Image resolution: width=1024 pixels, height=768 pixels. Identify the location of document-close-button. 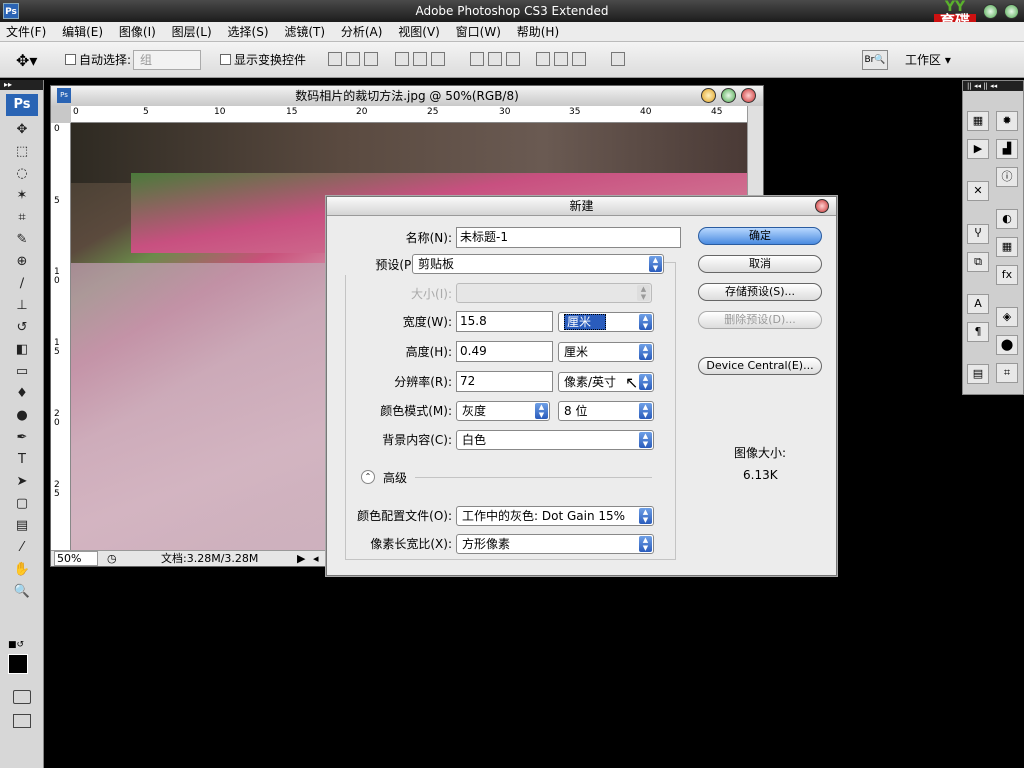
(748, 95).